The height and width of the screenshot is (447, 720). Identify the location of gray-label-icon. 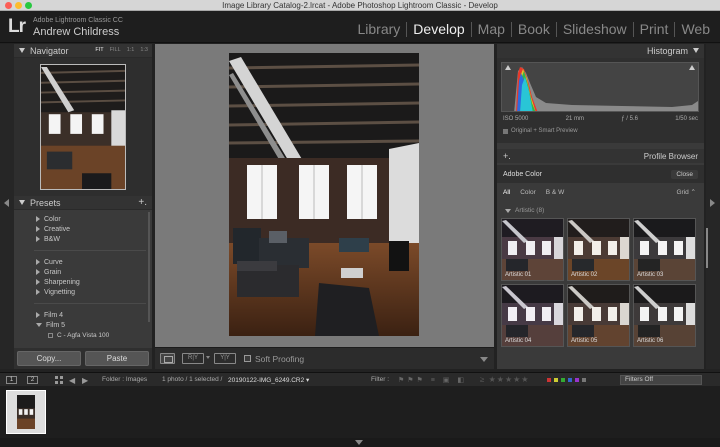
(584, 380).